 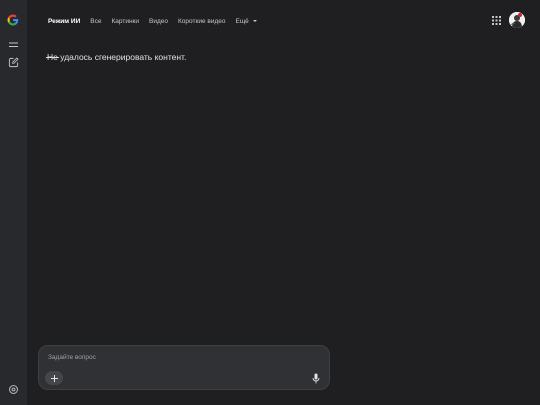 I want to click on settings-icon, so click(x=13, y=389).